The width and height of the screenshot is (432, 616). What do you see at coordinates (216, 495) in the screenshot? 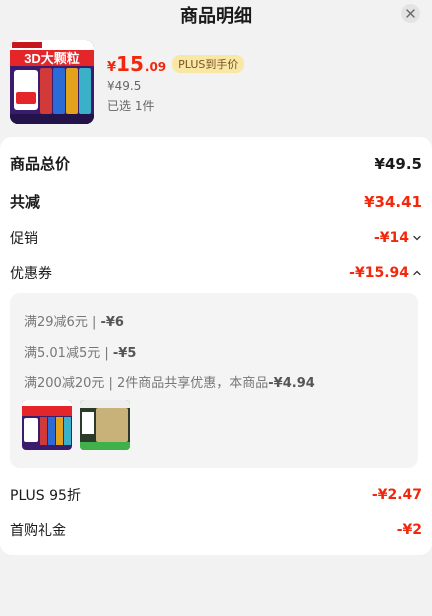
I see `plus-discount-row: PLUS 95折 -¥2.47` at bounding box center [216, 495].